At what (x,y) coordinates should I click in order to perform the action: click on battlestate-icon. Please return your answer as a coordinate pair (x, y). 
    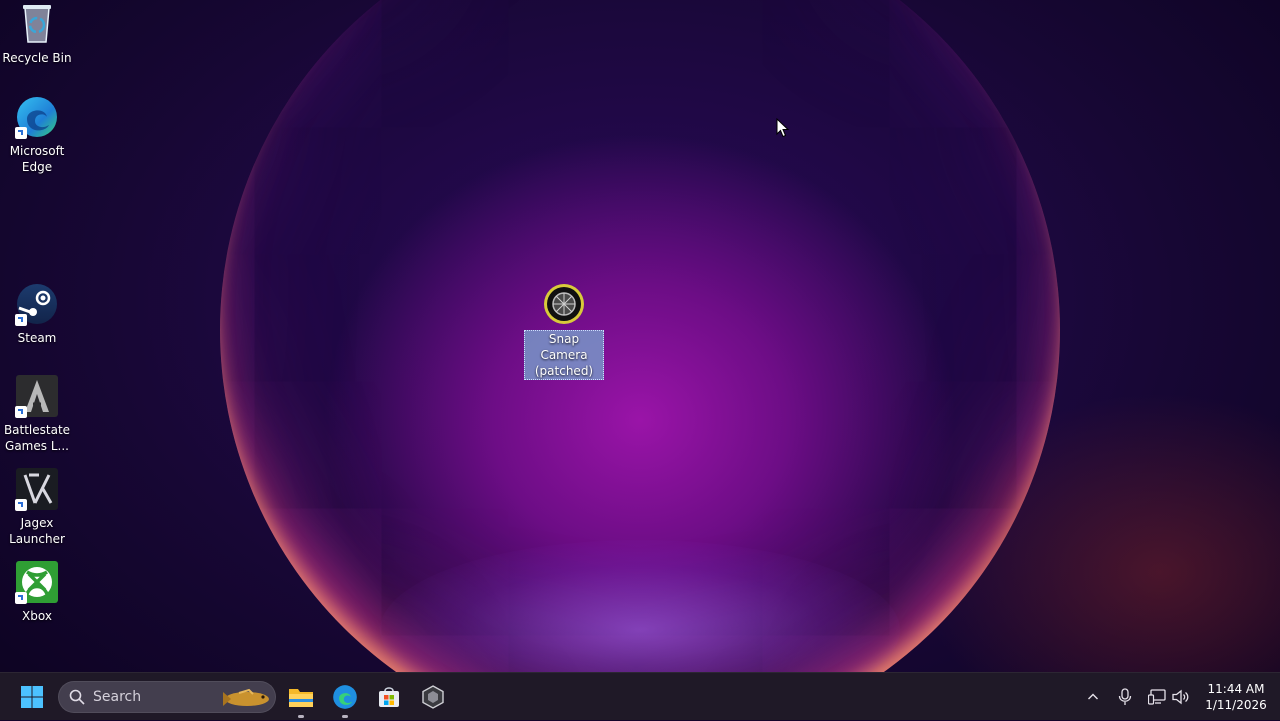
    Looking at the image, I should click on (37, 396).